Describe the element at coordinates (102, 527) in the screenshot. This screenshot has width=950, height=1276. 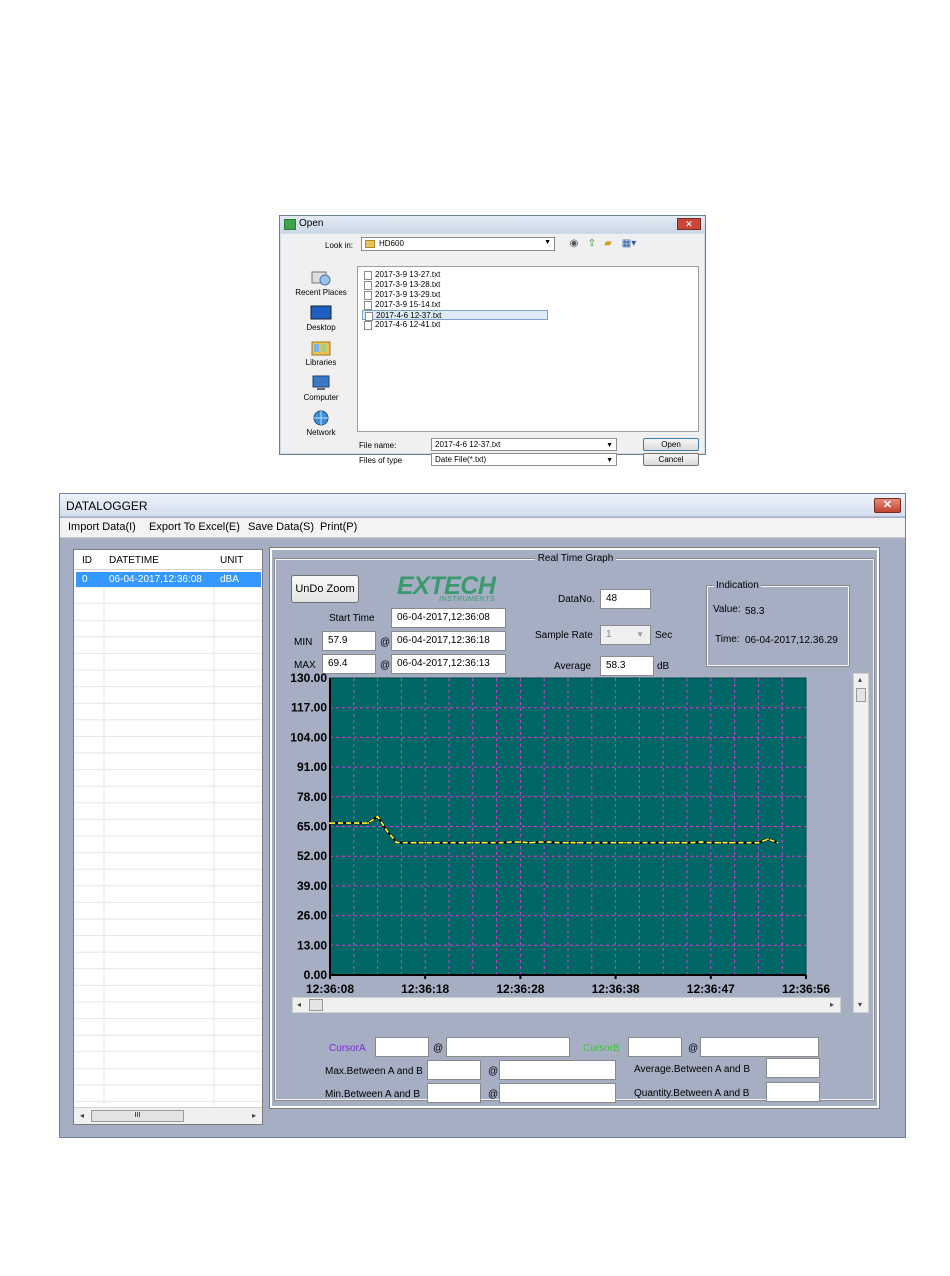
I see `menu-import-data: Import Data(I)` at that location.